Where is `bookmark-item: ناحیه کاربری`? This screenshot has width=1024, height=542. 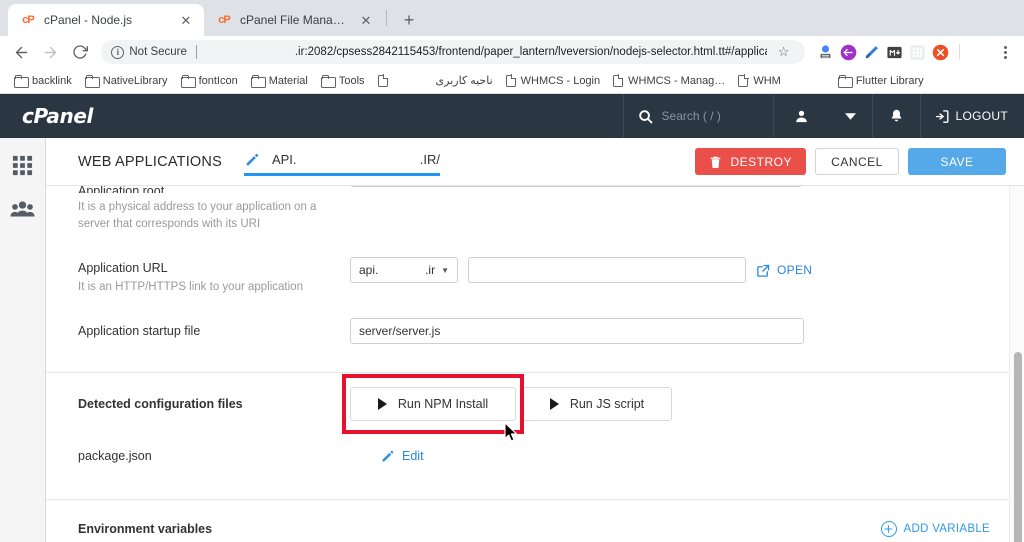
bookmark-item: ناحیه کاربری is located at coordinates (464, 80).